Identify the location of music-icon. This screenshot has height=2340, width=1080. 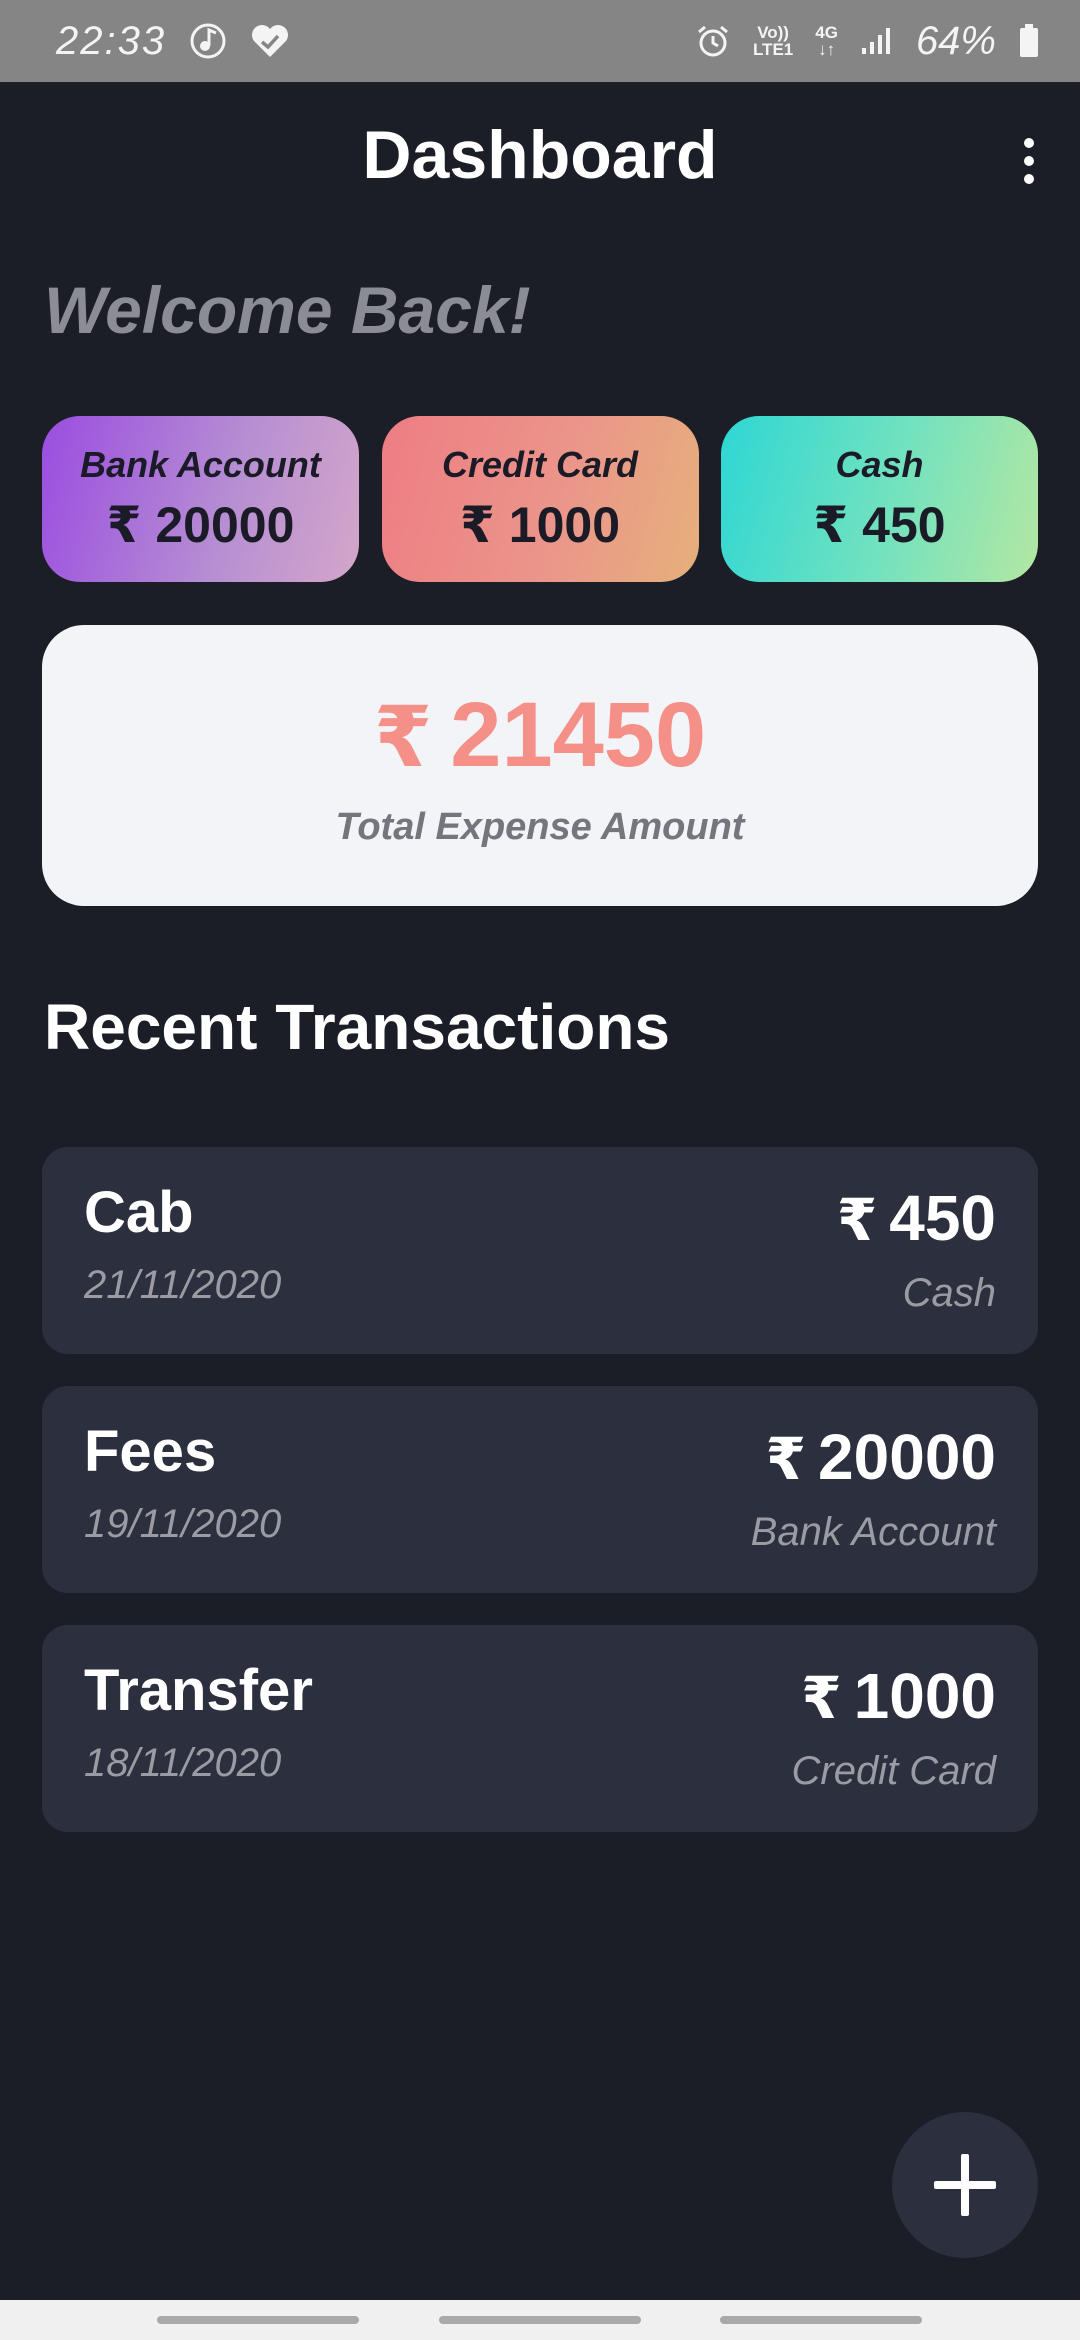
(208, 41).